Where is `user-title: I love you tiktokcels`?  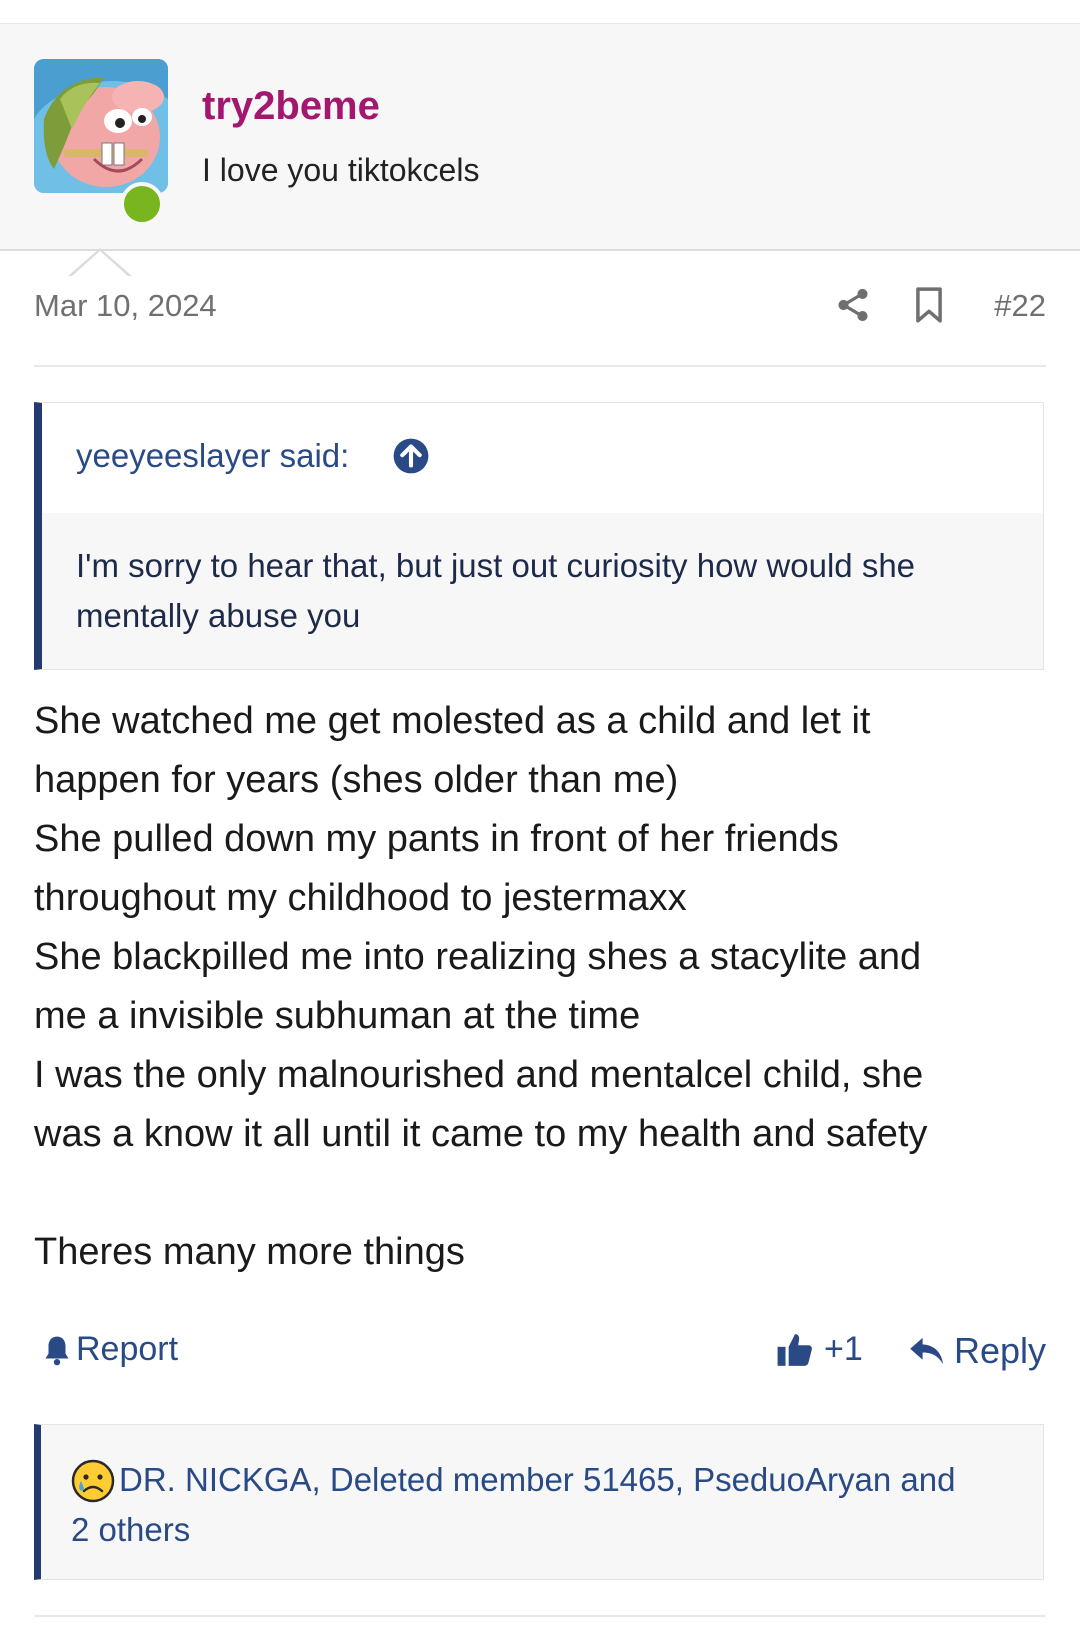
user-title: I love you tiktokcels is located at coordinates (341, 170).